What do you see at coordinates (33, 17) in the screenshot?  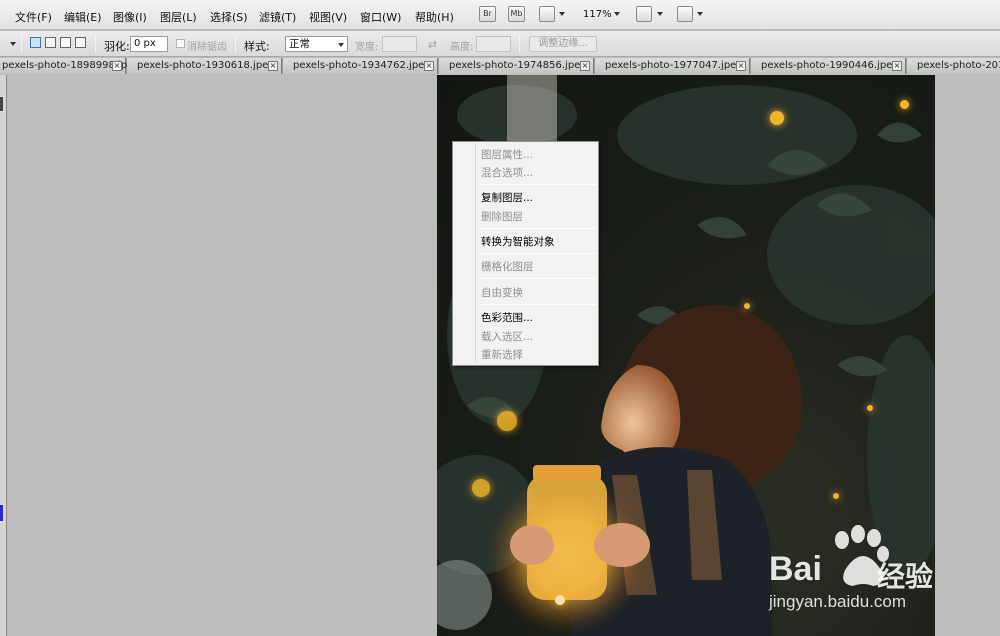 I see `menu-file: 文件(F)` at bounding box center [33, 17].